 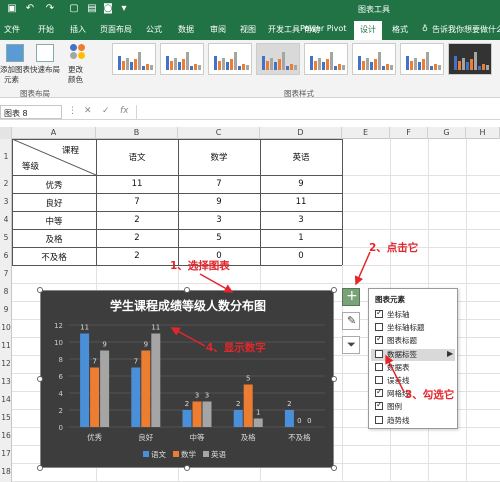 I want to click on annotation-arrows, so click(x=287, y=322).